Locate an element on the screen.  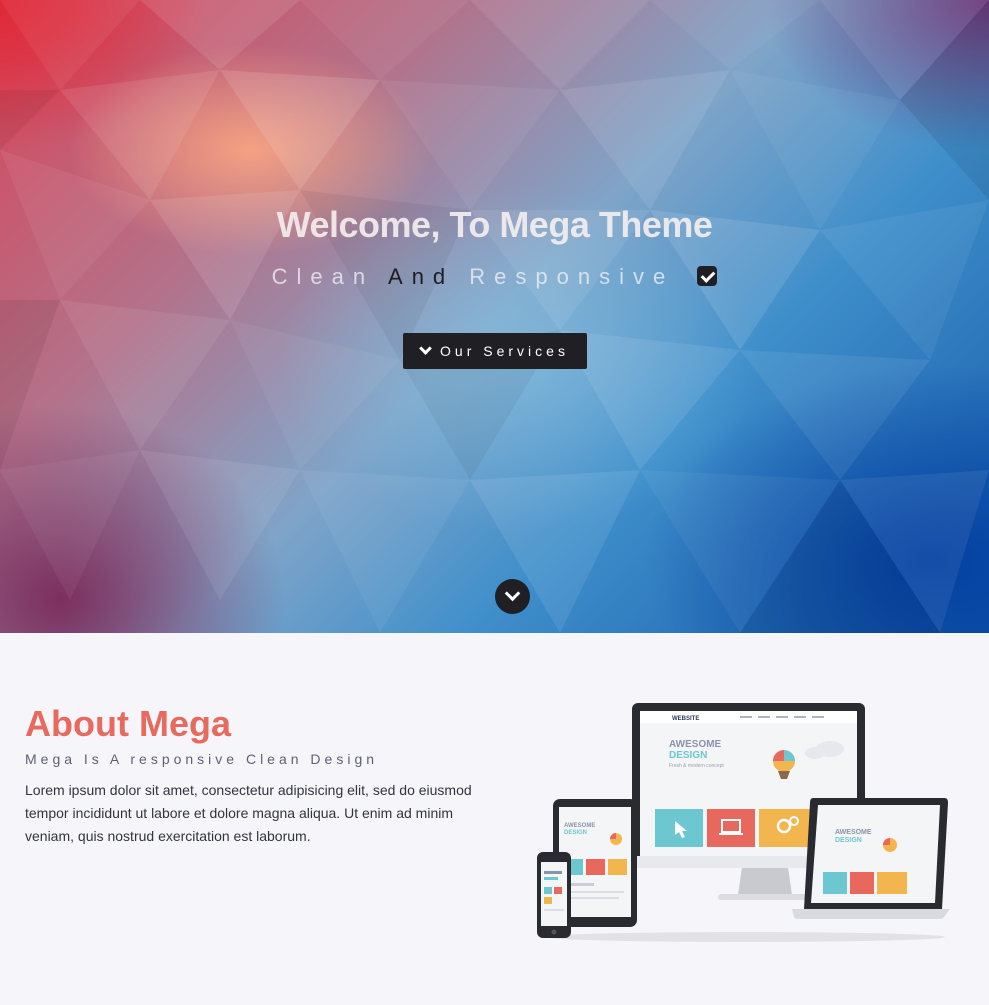
chevron-down-icon is located at coordinates (425, 348).